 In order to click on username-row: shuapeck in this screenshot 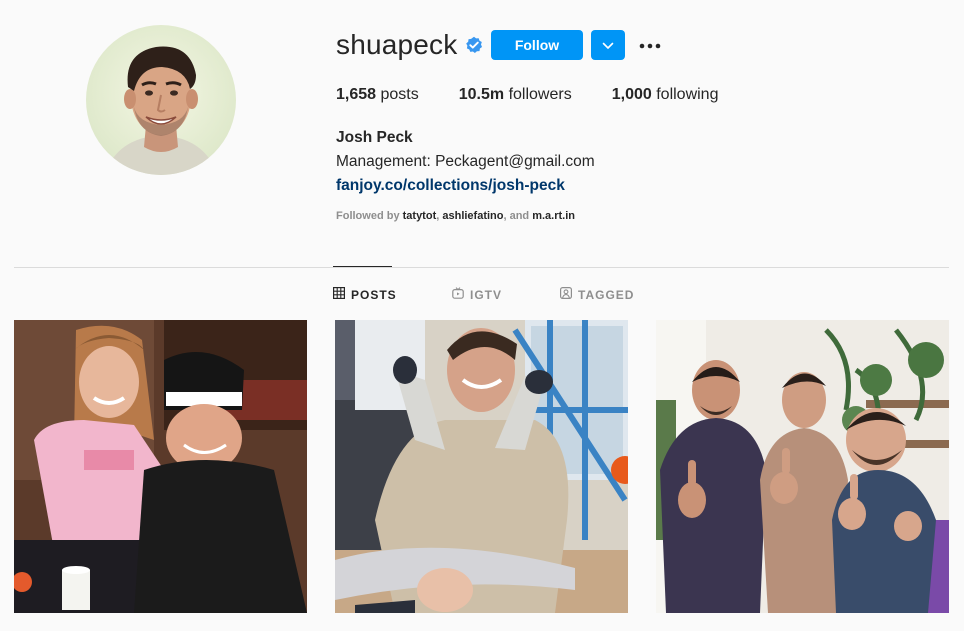, I will do `click(409, 45)`.